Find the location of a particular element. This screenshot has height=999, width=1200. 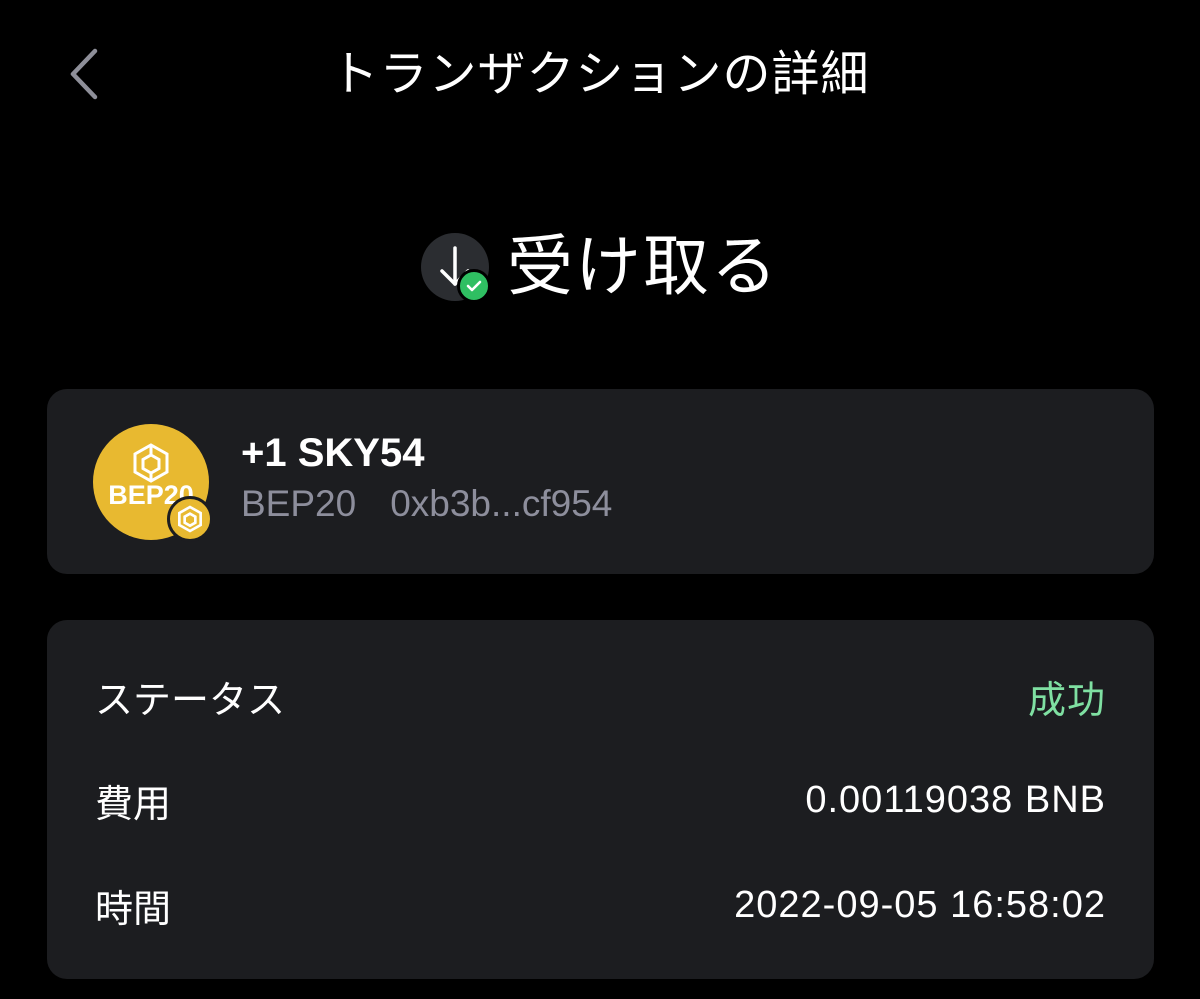

token-logo: BEP20 is located at coordinates (153, 483).